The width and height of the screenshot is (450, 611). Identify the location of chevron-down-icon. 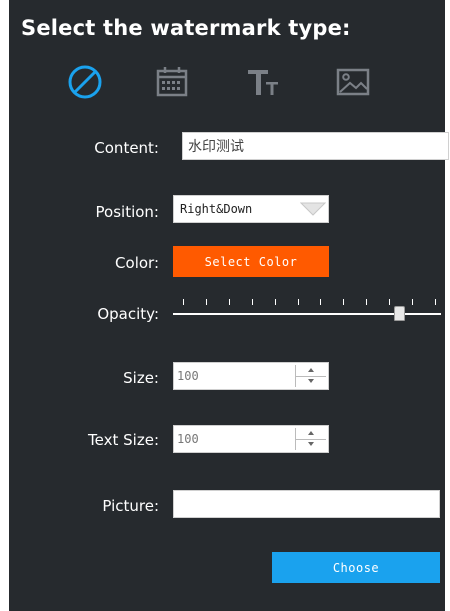
(313, 209).